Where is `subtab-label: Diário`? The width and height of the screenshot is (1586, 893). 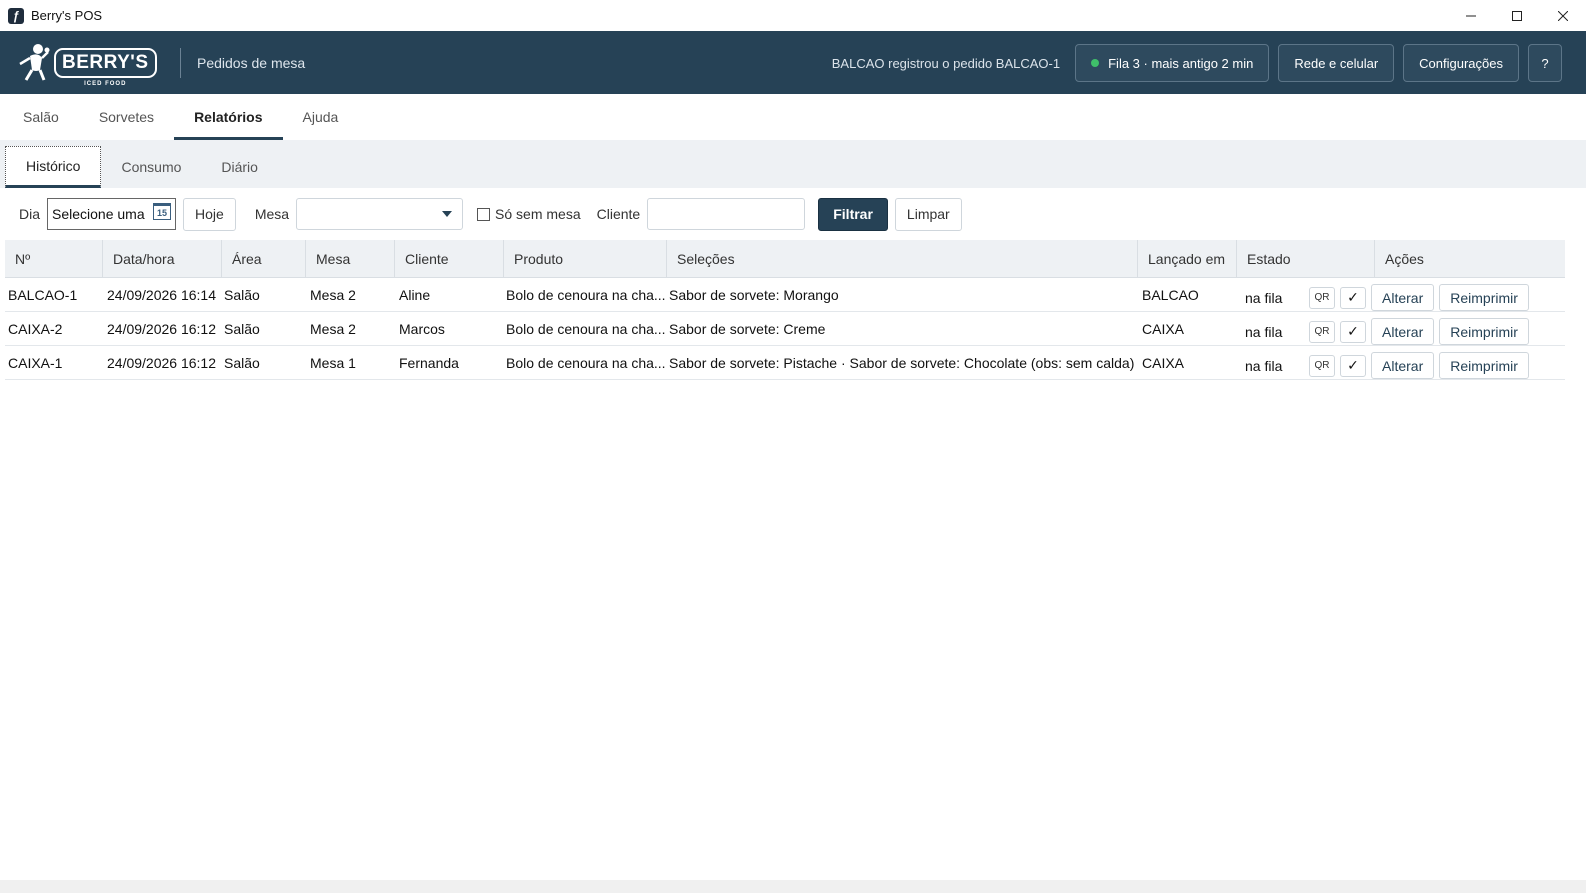
subtab-label: Diário is located at coordinates (239, 167).